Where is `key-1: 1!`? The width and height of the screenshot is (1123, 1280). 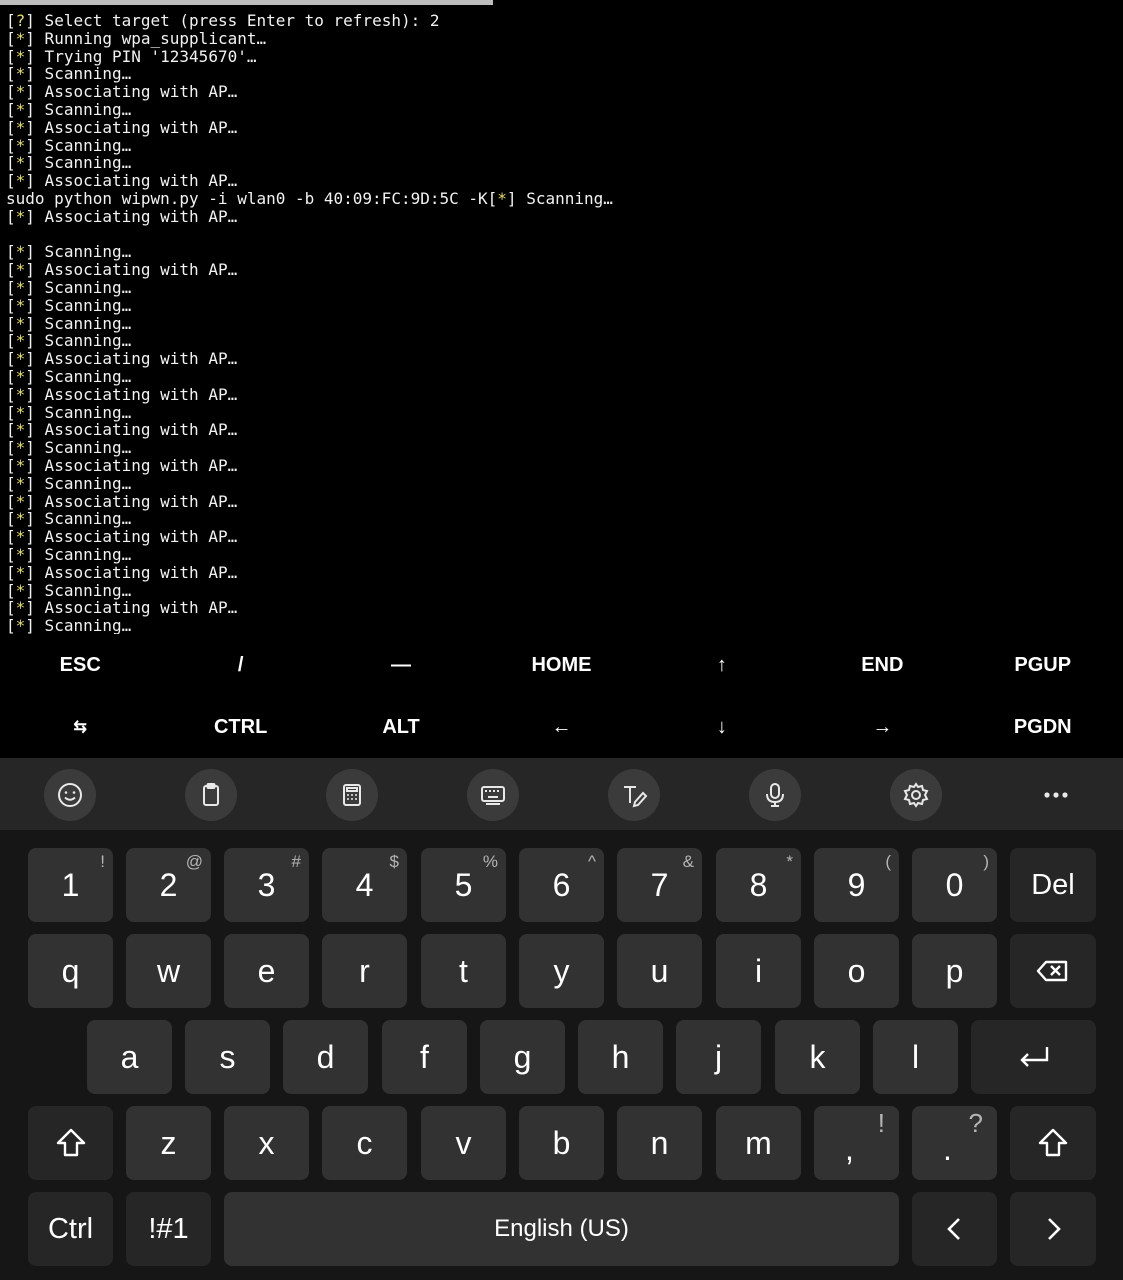
key-1: 1! is located at coordinates (70, 885).